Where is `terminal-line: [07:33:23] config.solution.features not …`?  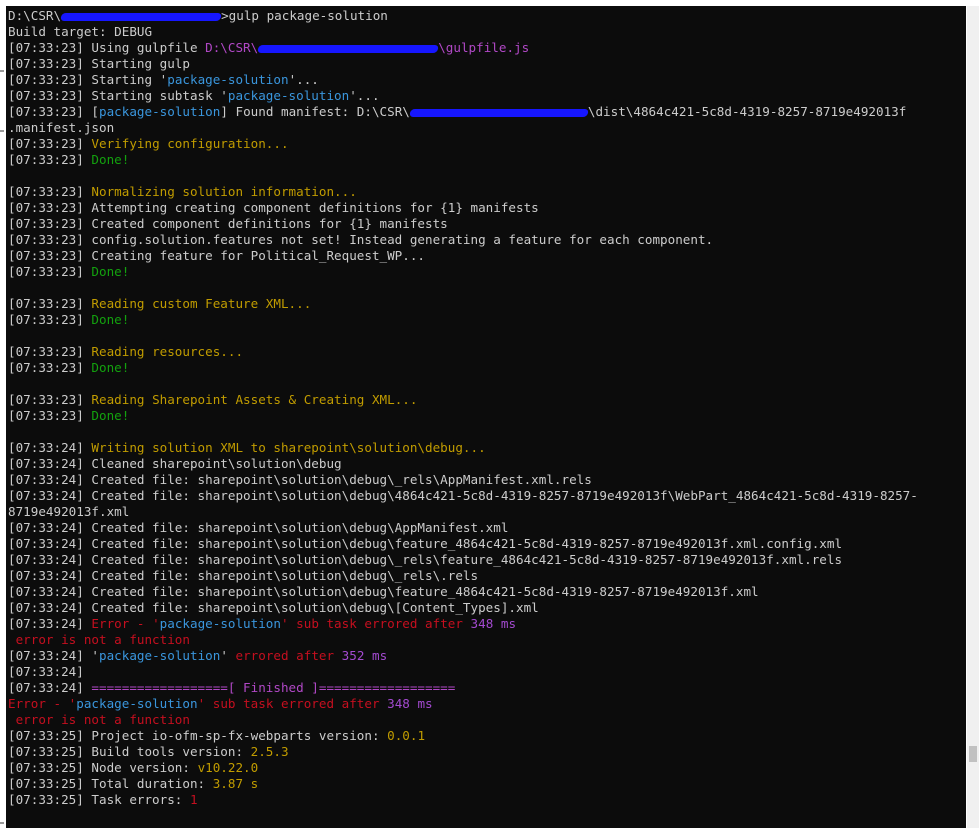
terminal-line: [07:33:23] config.solution.features not … is located at coordinates (487, 240).